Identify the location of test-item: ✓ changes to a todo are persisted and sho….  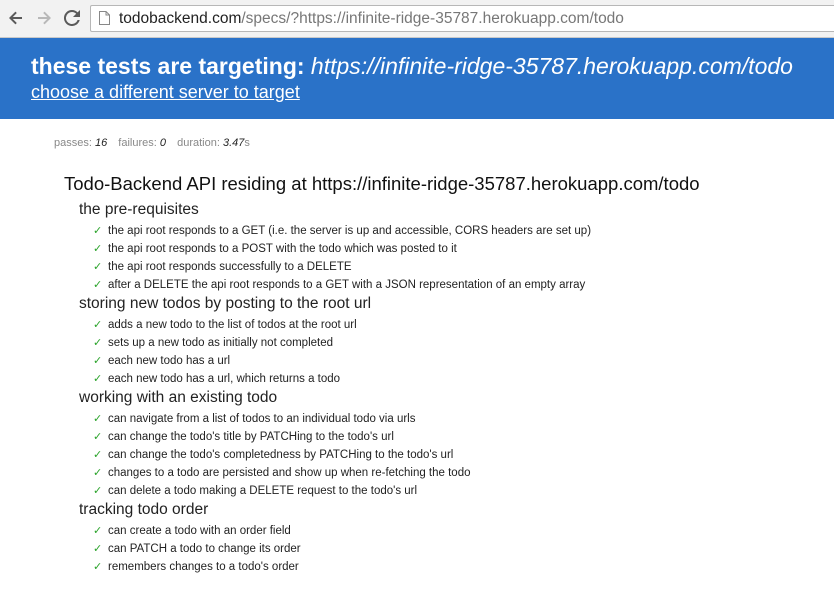
(449, 473).